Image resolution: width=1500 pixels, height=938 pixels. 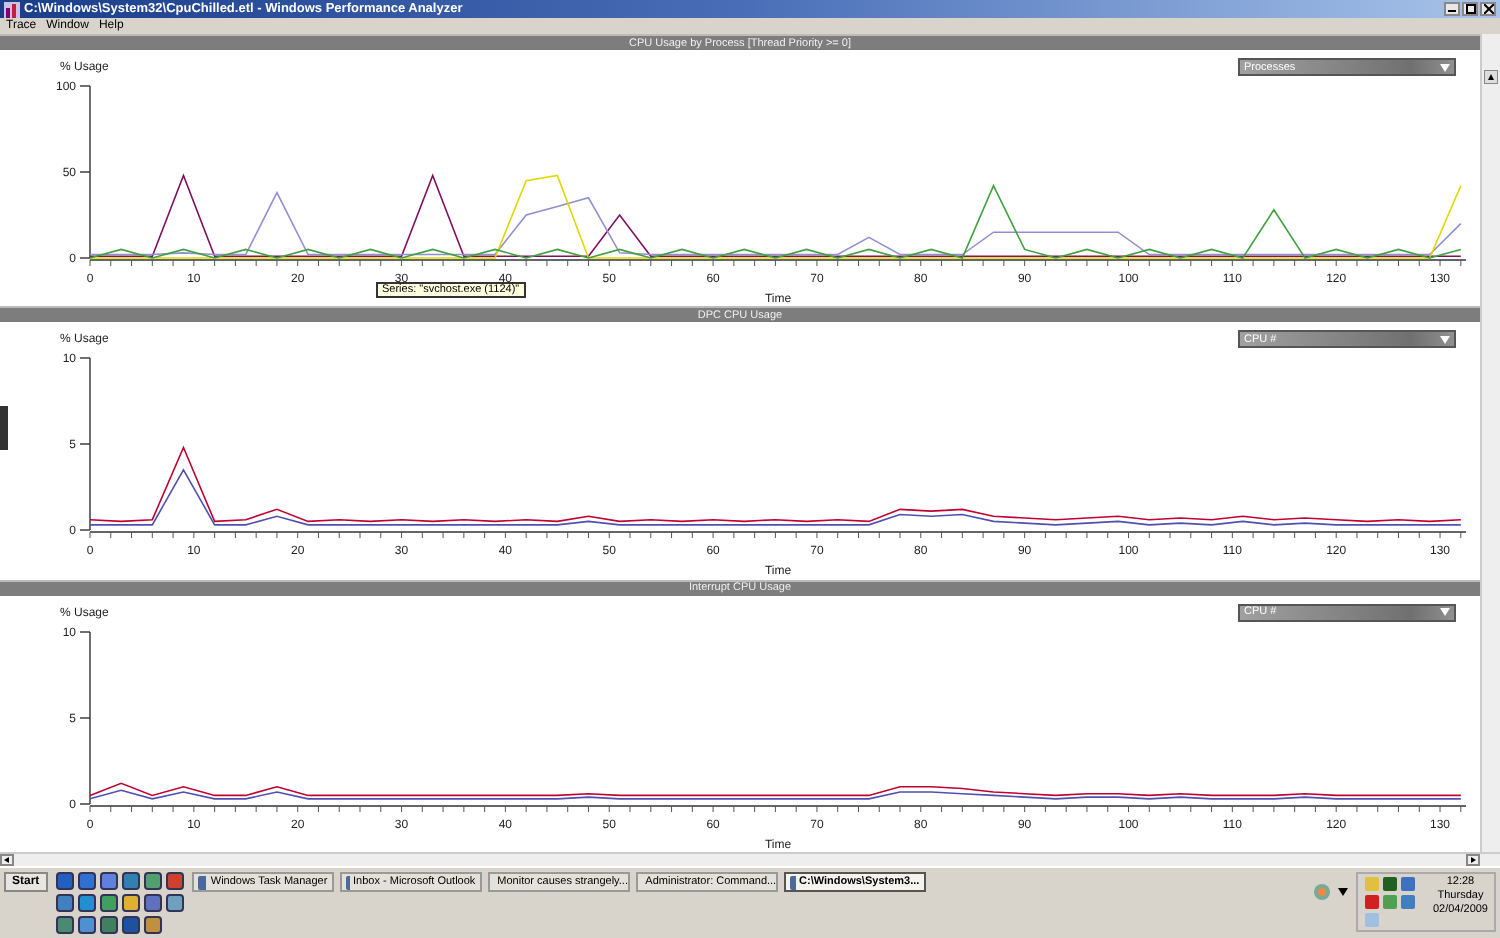 I want to click on scroll-up-icon, so click(x=1491, y=77).